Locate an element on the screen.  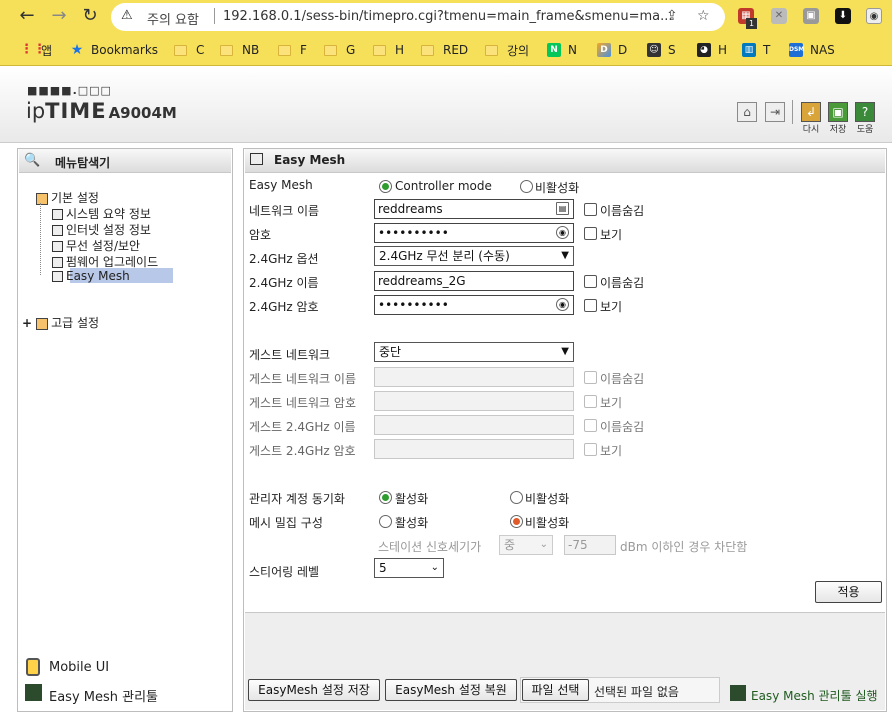
tree-label: 고급 설정 is located at coordinates (75, 323).